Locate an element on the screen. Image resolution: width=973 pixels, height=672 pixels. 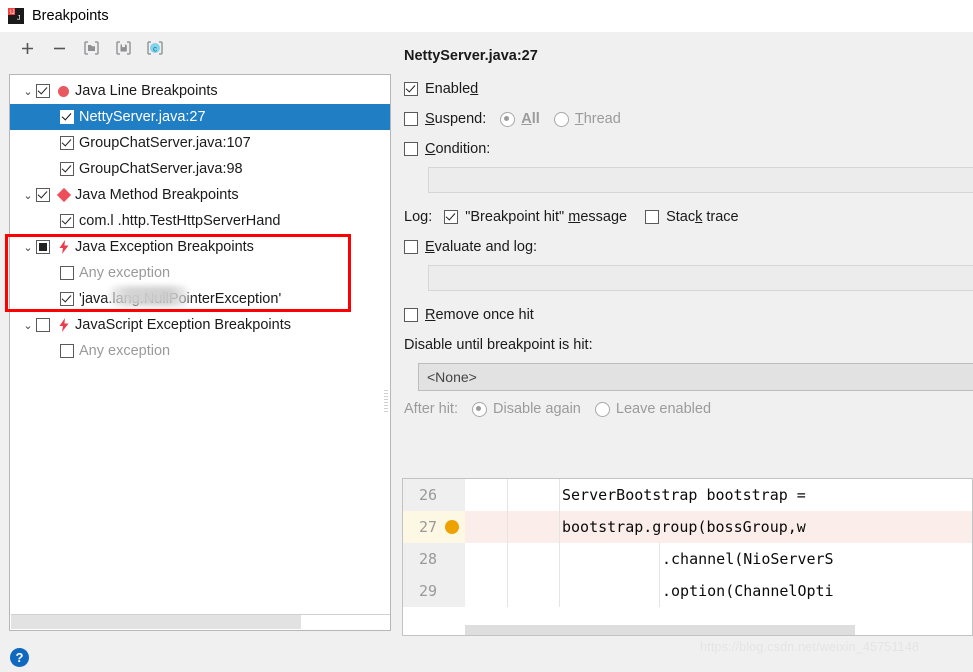
tree-item: NettyServer.java:27 is located at coordinates (200, 117).